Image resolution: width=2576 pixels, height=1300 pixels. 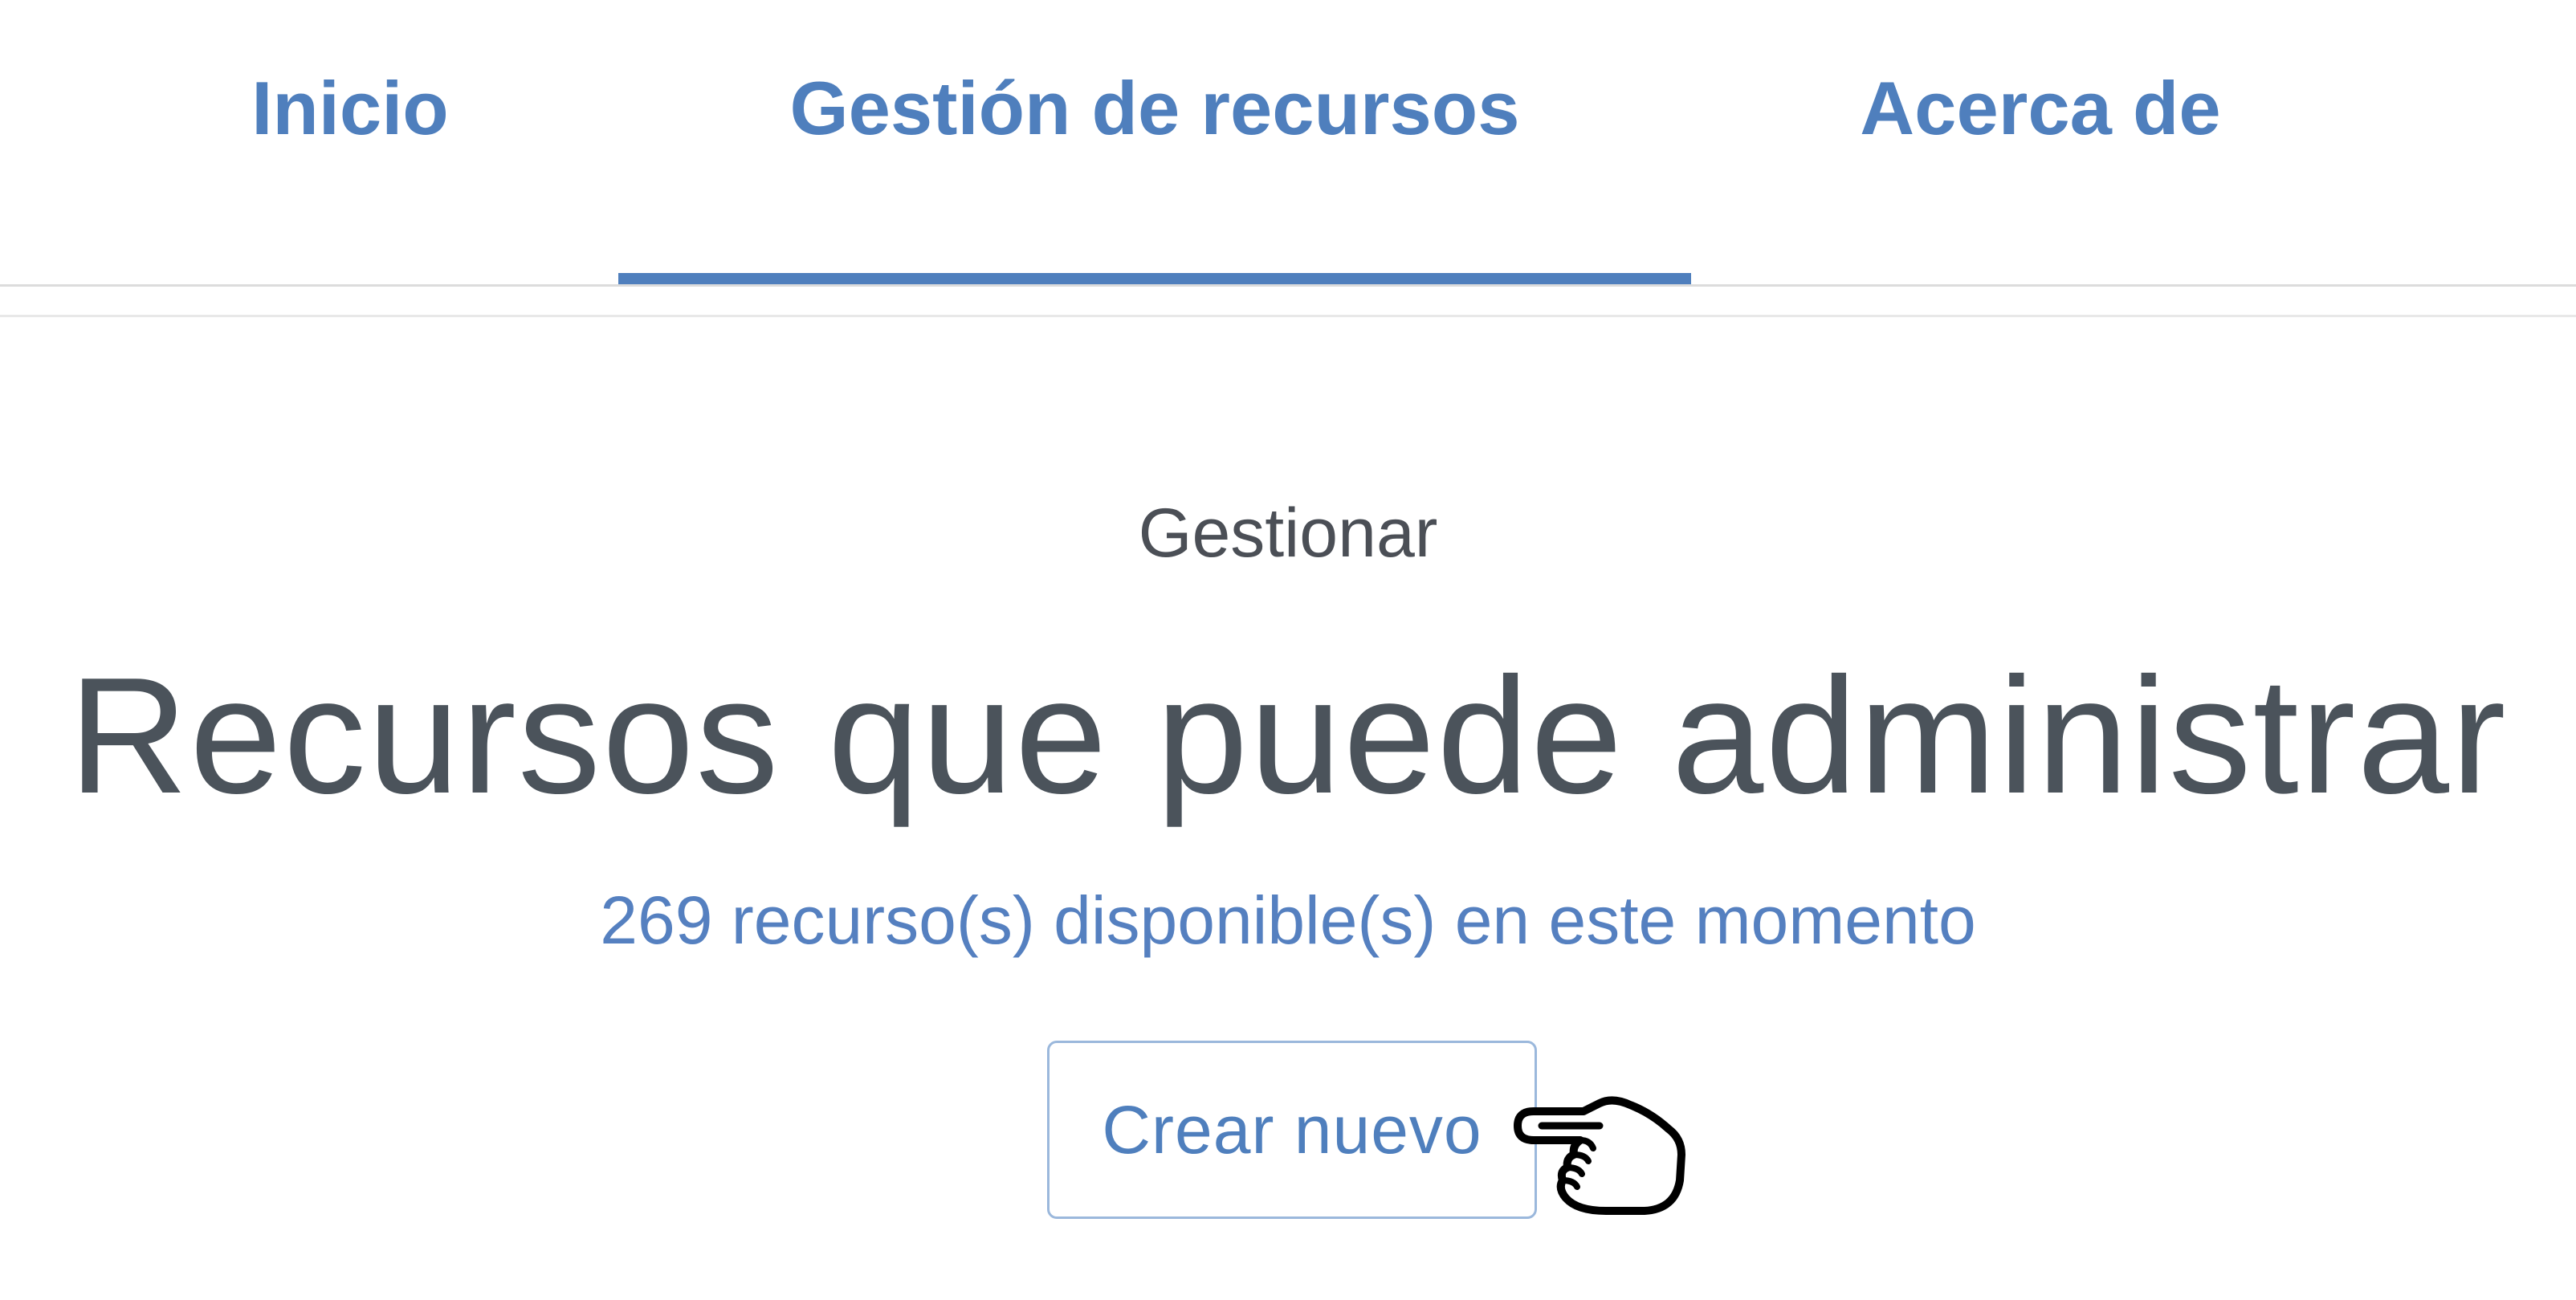 What do you see at coordinates (2040, 108) in the screenshot?
I see `tab-acerca-de-label: Acerca de` at bounding box center [2040, 108].